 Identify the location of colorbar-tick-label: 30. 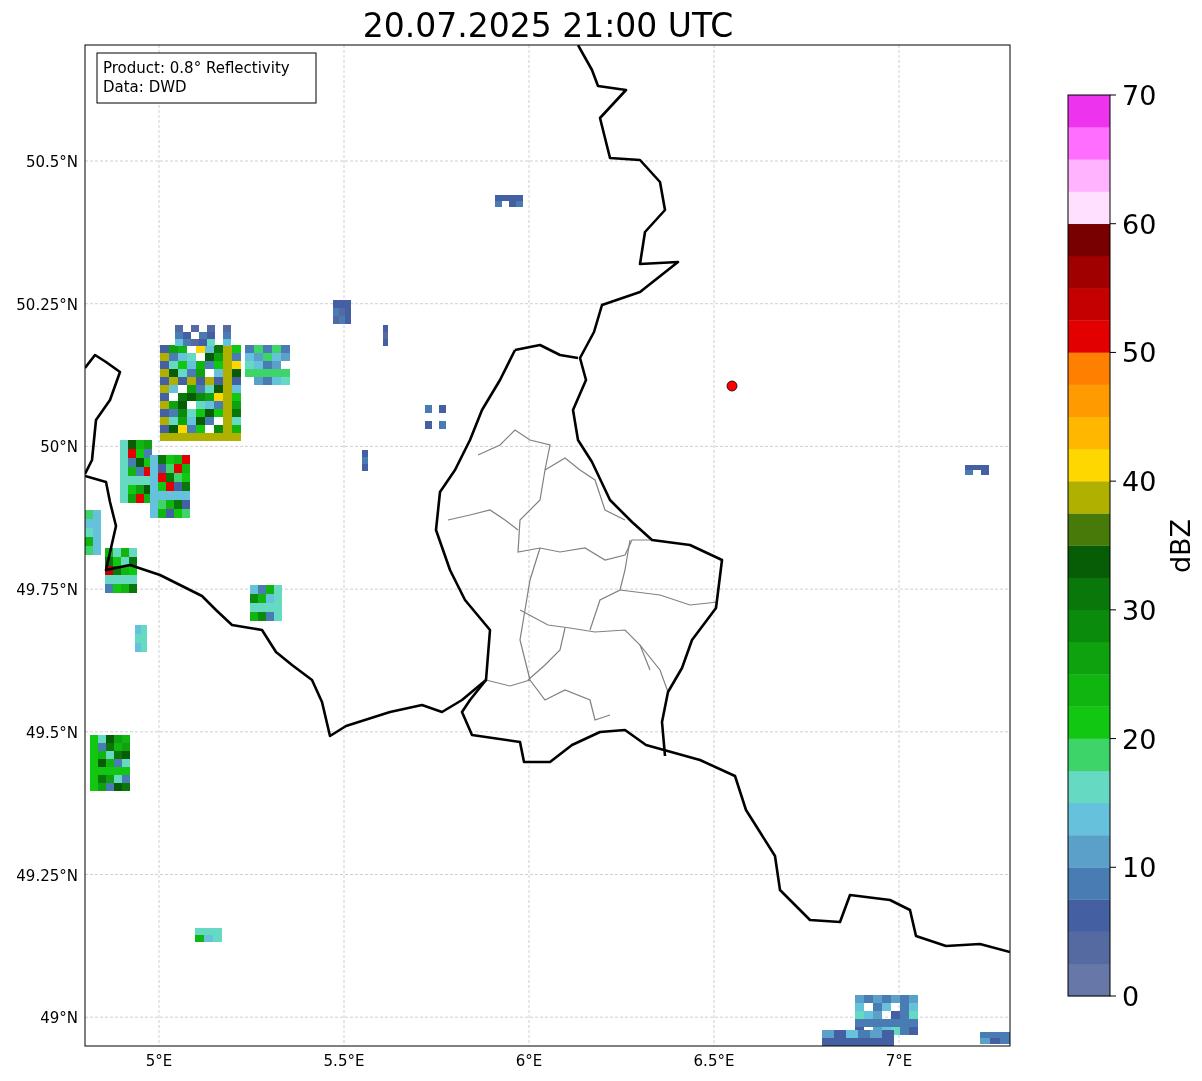
(1139, 610).